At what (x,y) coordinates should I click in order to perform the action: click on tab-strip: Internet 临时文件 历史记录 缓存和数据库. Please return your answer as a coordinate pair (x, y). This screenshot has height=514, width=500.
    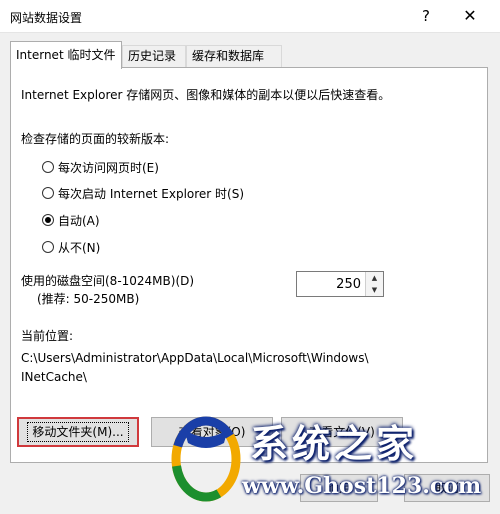
    Looking at the image, I should click on (250, 55).